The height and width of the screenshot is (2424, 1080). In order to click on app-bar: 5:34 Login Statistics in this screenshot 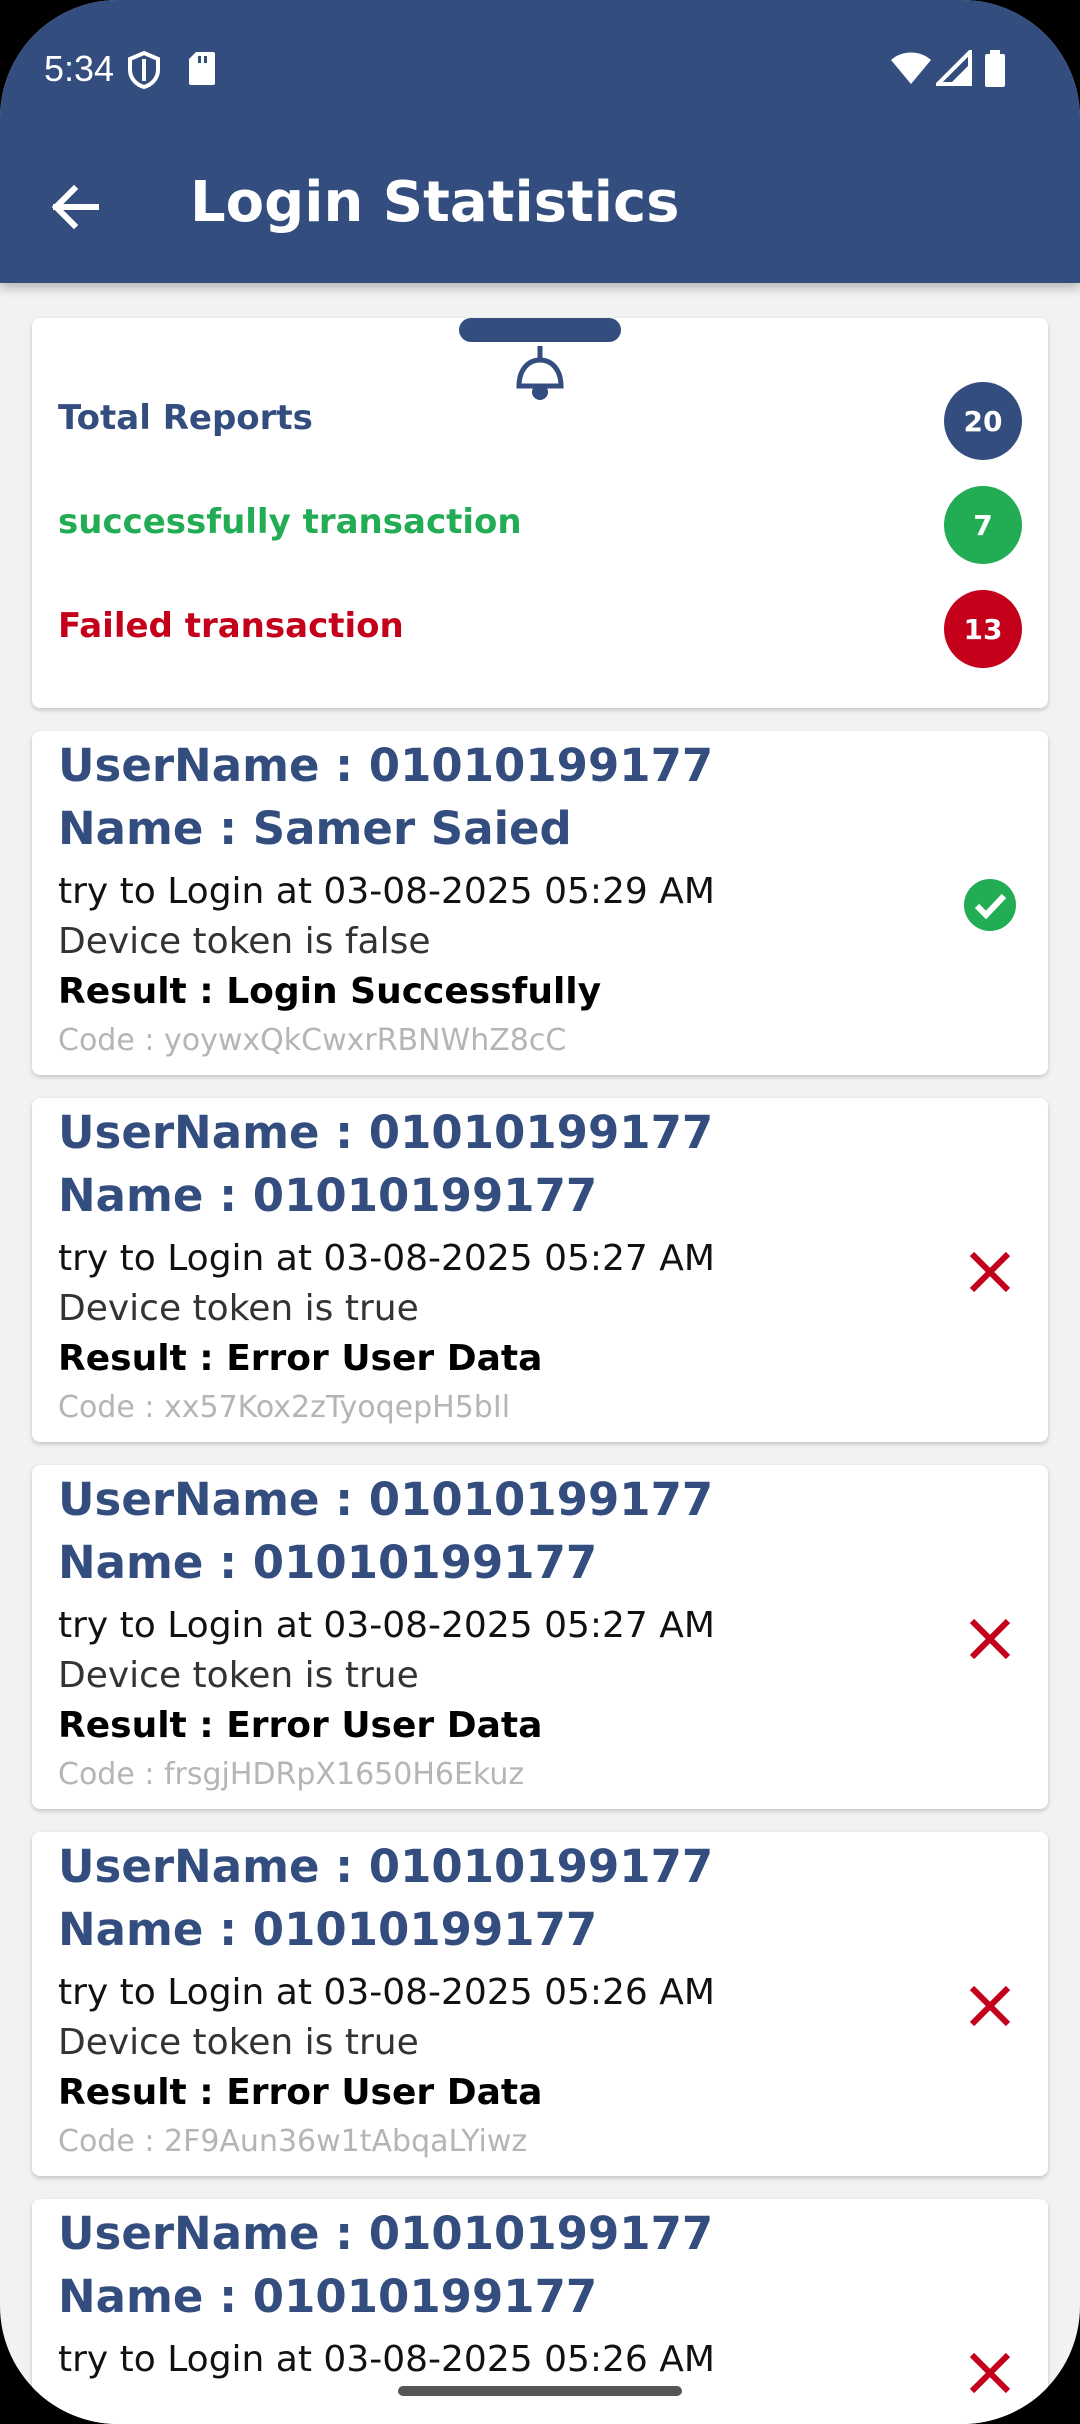, I will do `click(540, 141)`.